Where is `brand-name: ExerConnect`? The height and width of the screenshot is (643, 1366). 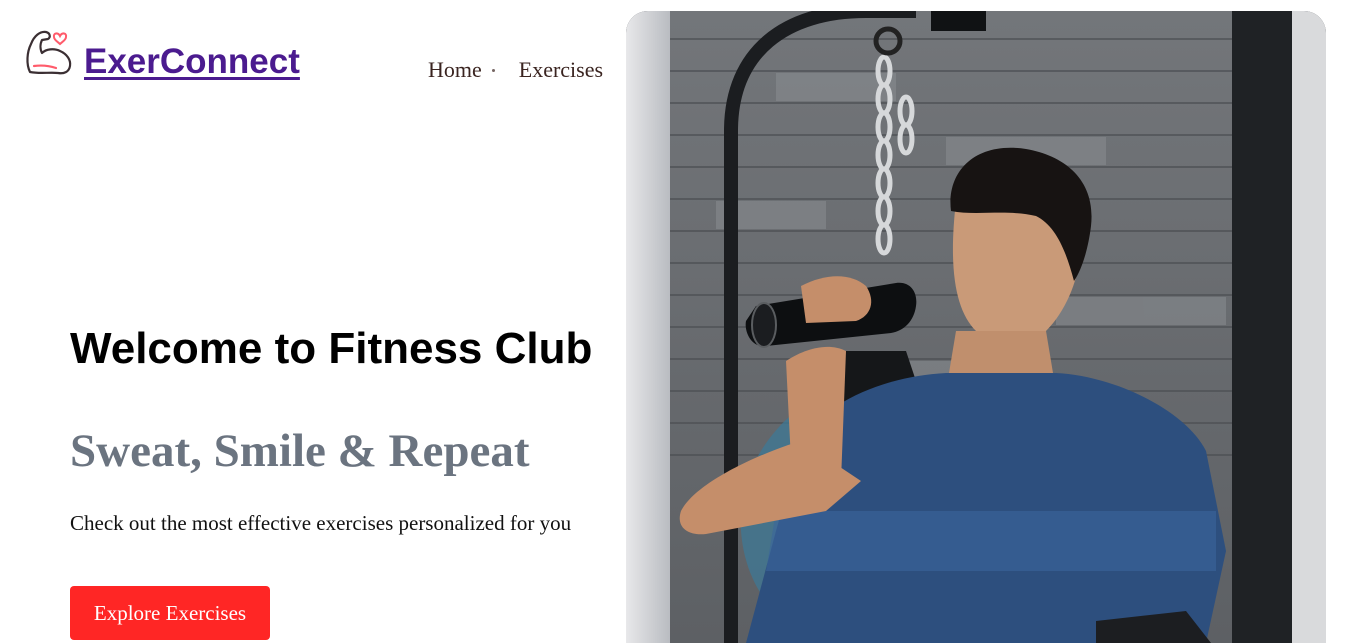 brand-name: ExerConnect is located at coordinates (192, 62).